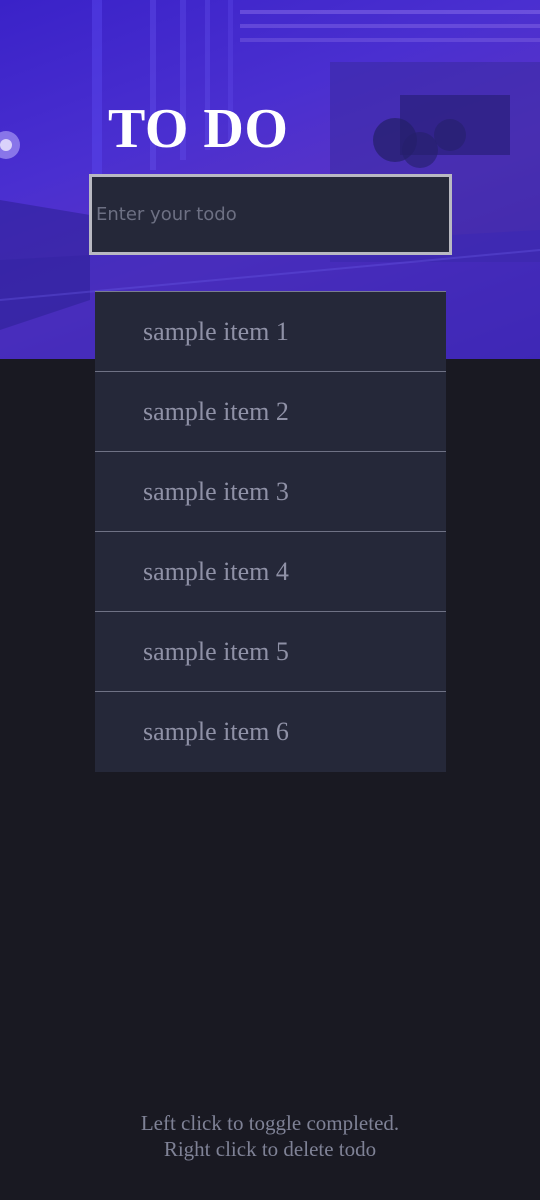 Image resolution: width=540 pixels, height=1200 pixels. What do you see at coordinates (270, 214) in the screenshot?
I see `todo-input` at bounding box center [270, 214].